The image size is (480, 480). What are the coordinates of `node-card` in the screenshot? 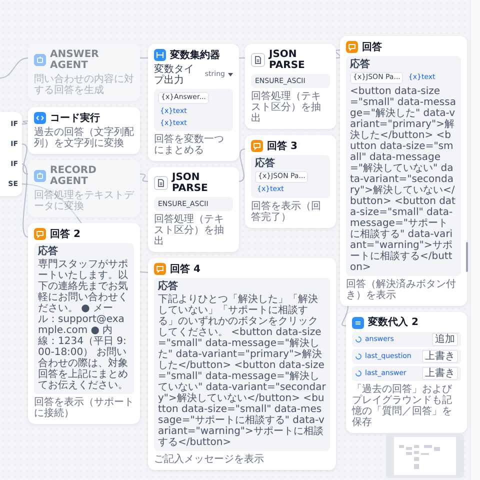 It's located at (403, 171).